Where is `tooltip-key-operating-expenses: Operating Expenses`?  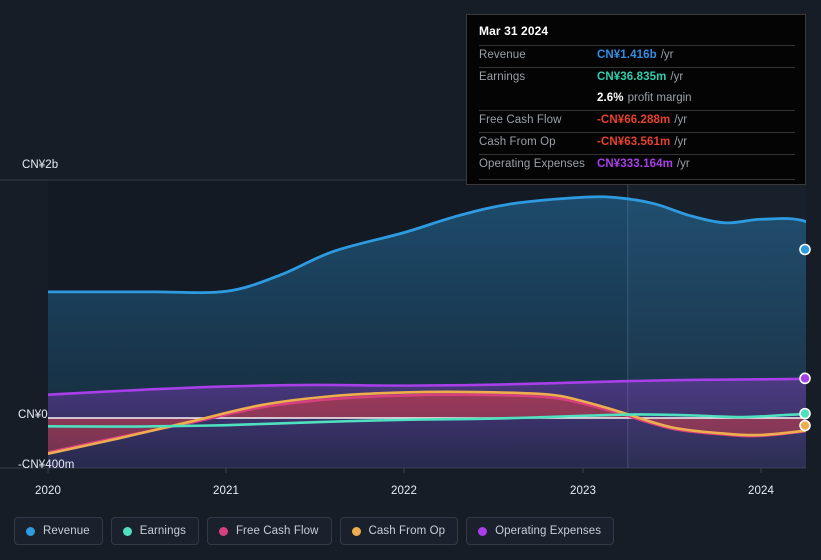
tooltip-key-operating-expenses: Operating Expenses is located at coordinates (532, 164).